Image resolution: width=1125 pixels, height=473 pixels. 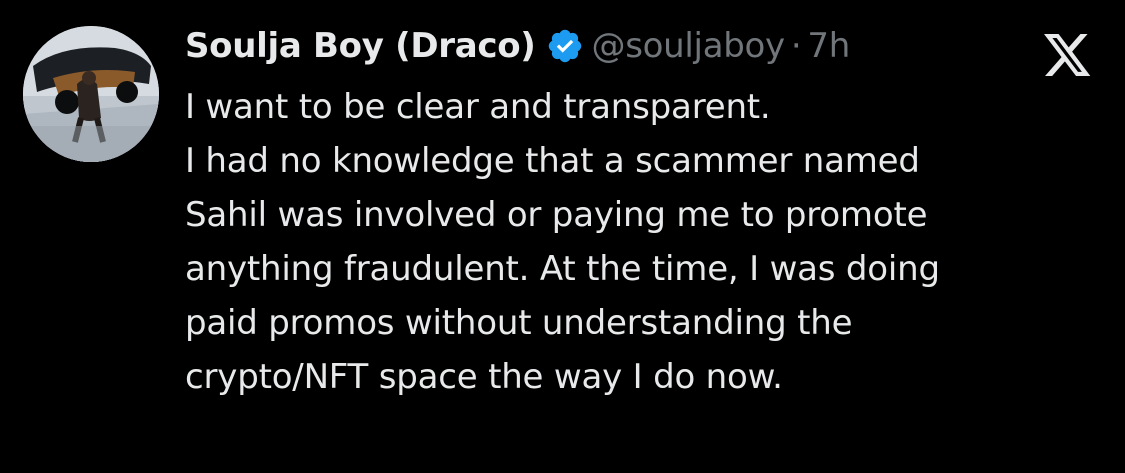 What do you see at coordinates (484, 377) in the screenshot?
I see `tweet-text-line: crypto/NFT space the way I do now.` at bounding box center [484, 377].